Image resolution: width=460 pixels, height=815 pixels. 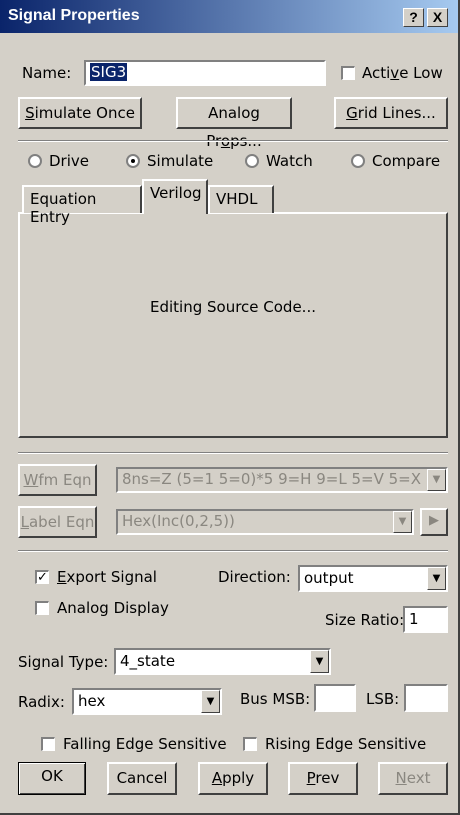 I want to click on radix-value: hex, so click(x=92, y=701).